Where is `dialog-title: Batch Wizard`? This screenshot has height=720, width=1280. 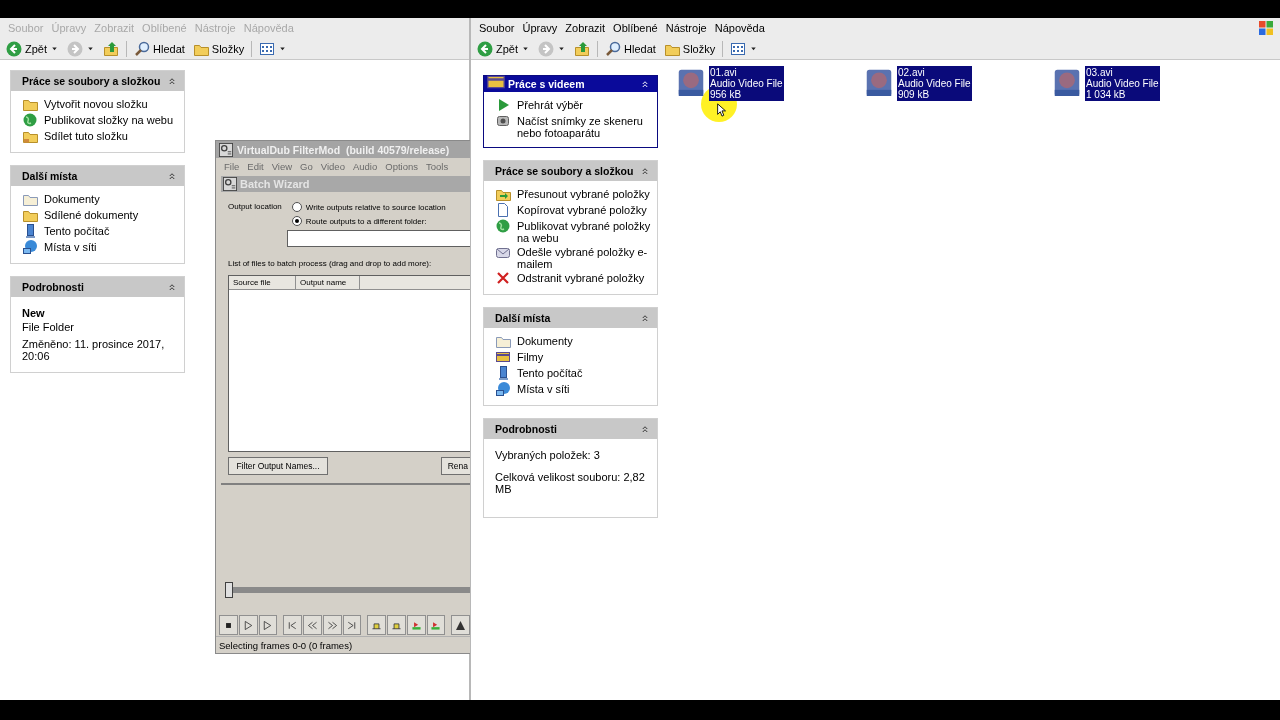 dialog-title: Batch Wizard is located at coordinates (275, 184).